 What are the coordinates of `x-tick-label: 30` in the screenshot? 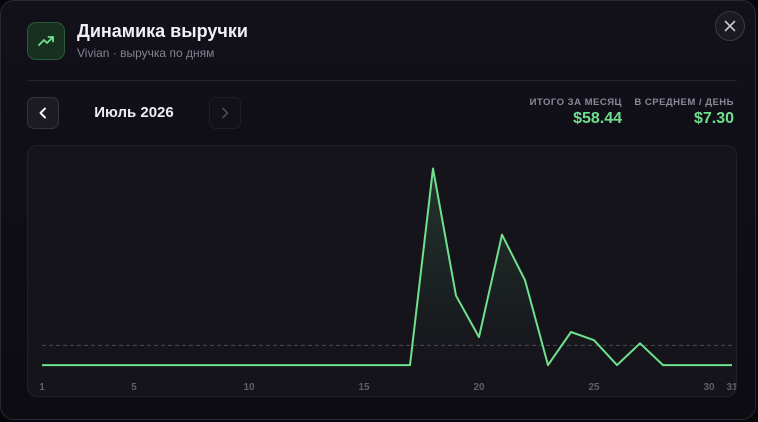 It's located at (709, 387).